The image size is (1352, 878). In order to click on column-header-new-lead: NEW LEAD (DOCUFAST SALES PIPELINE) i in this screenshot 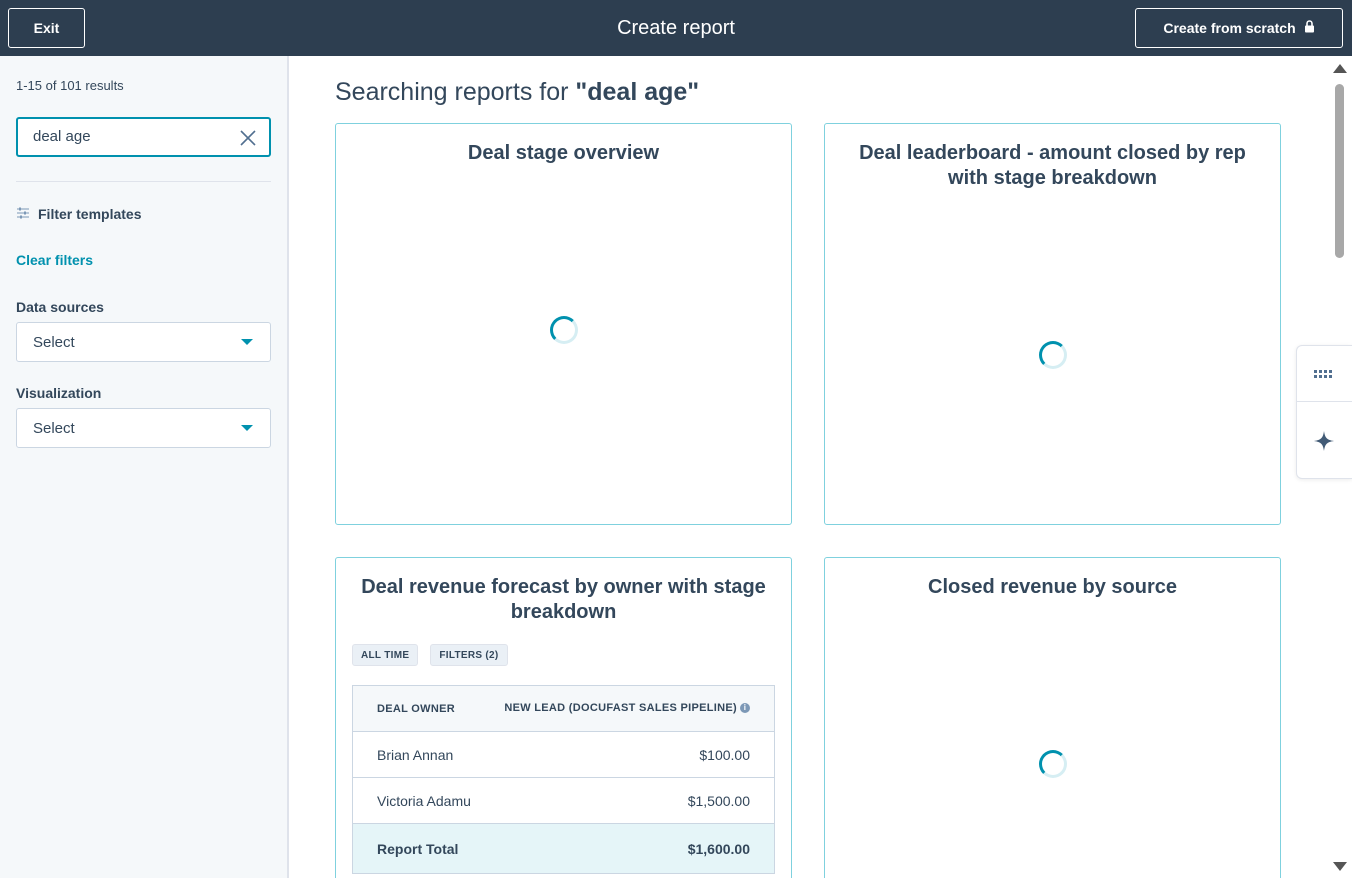, I will do `click(628, 708)`.